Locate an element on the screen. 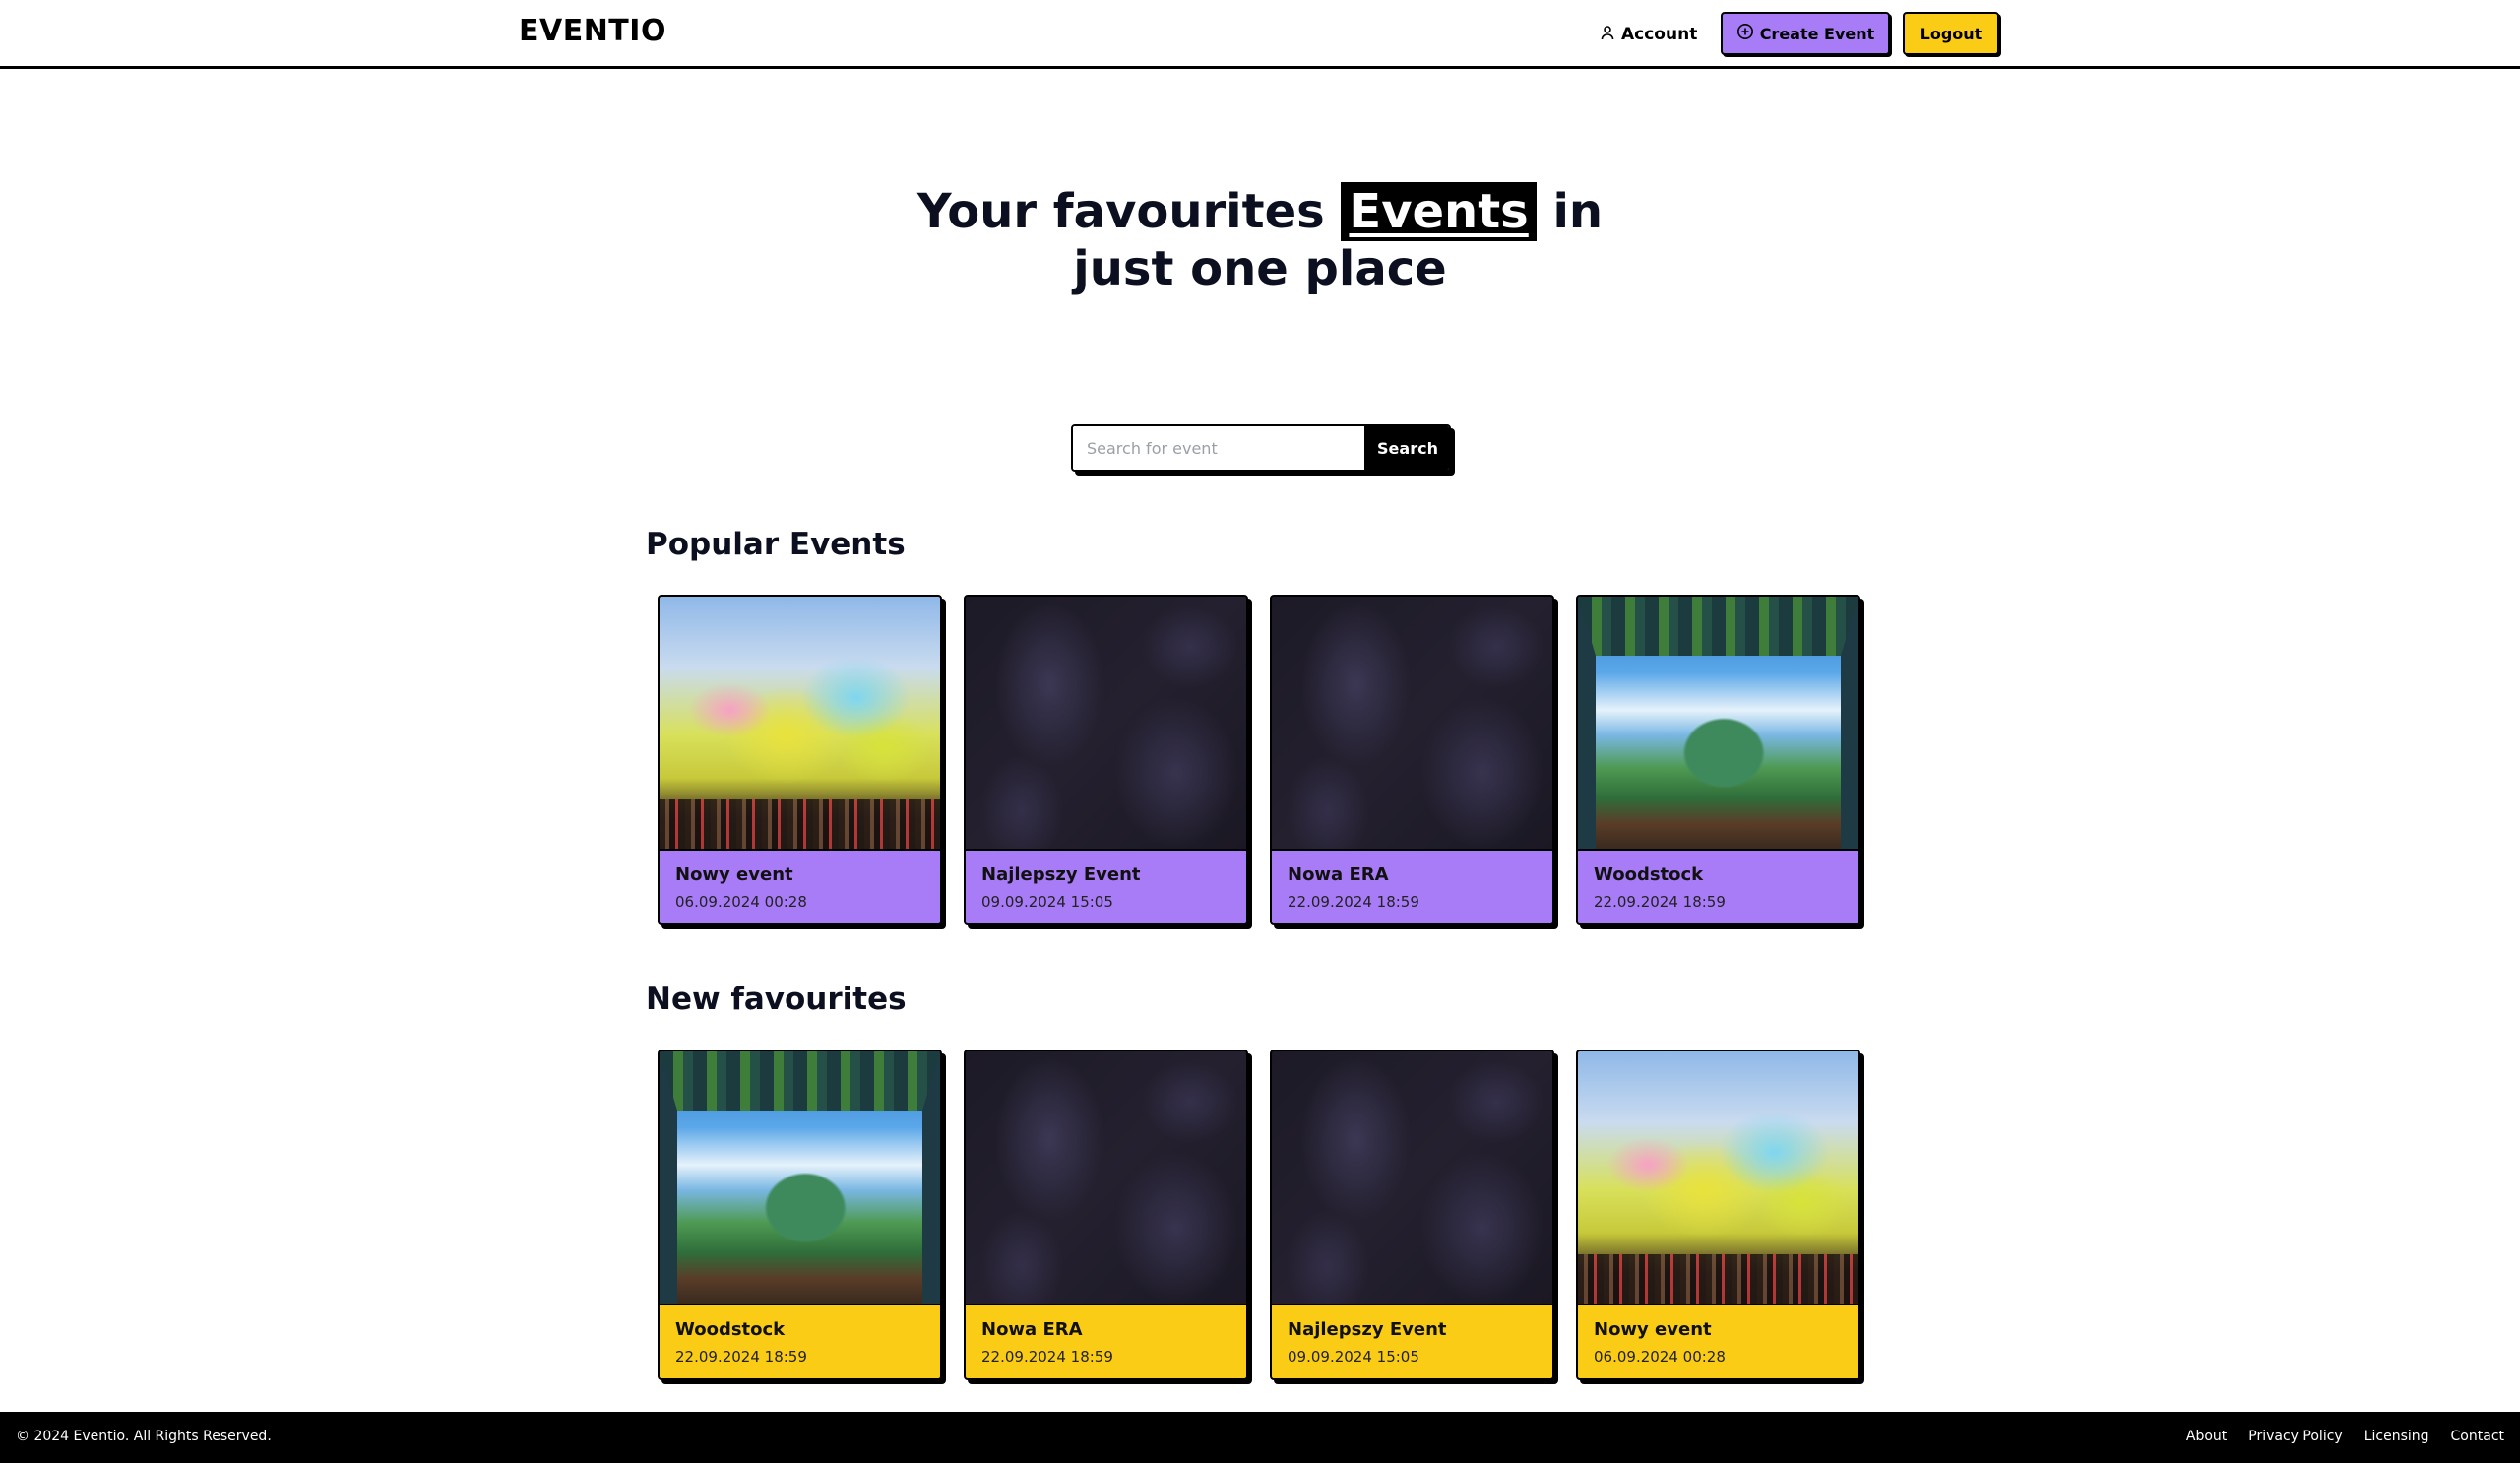 The height and width of the screenshot is (1463, 2520). hero-text-after: in is located at coordinates (1578, 212).